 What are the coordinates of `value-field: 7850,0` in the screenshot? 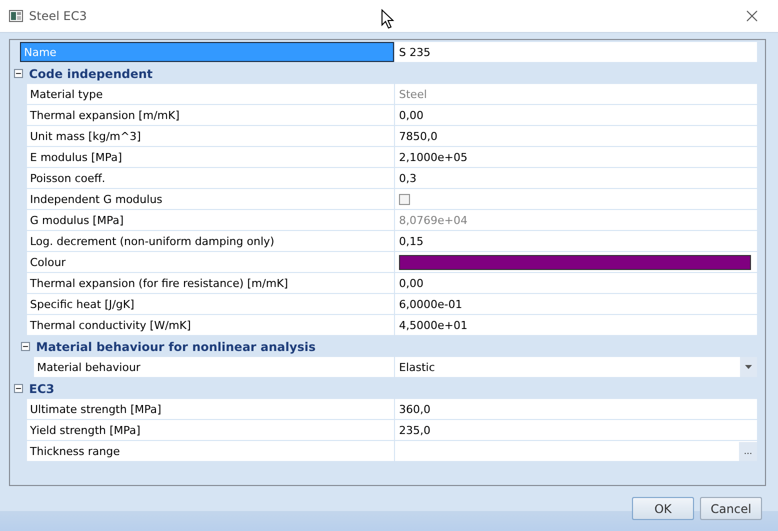 It's located at (576, 136).